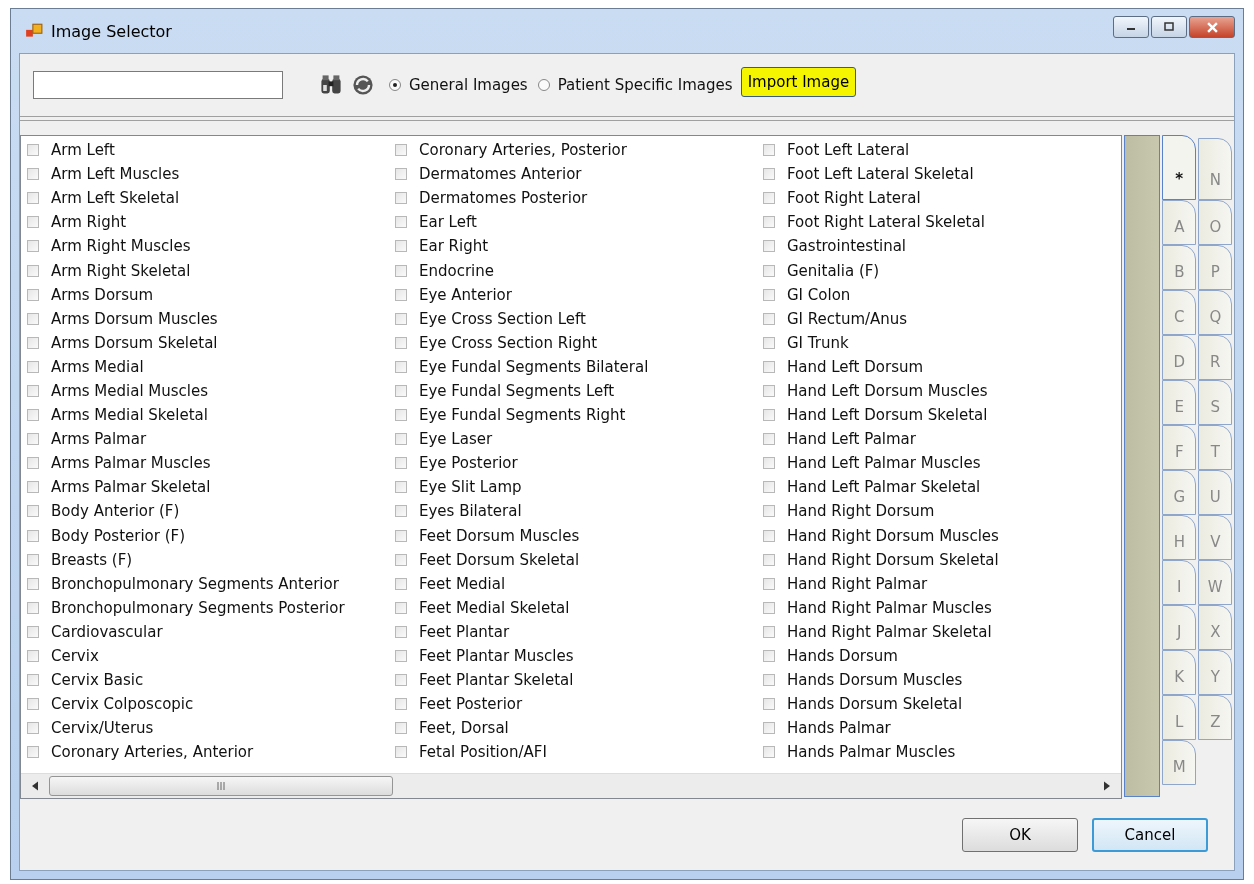  What do you see at coordinates (579, 728) in the screenshot?
I see `image-checkbox: Feet, Dorsal` at bounding box center [579, 728].